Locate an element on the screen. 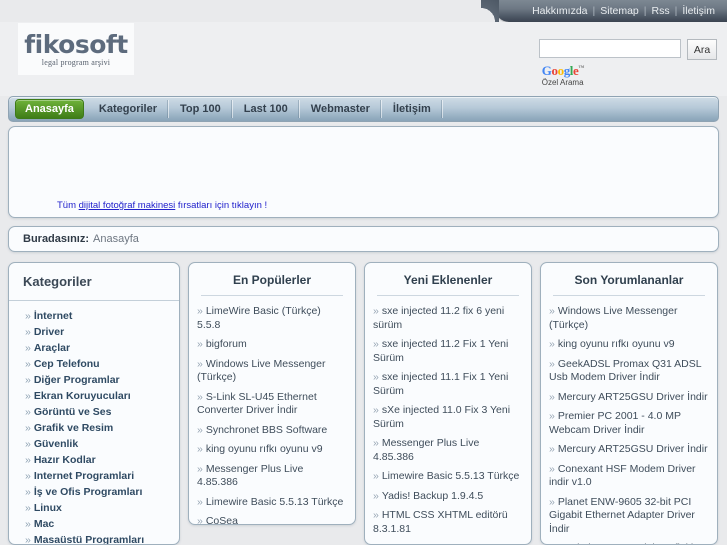 This screenshot has width=727, height=545. list-item: » Mac is located at coordinates (94, 524).